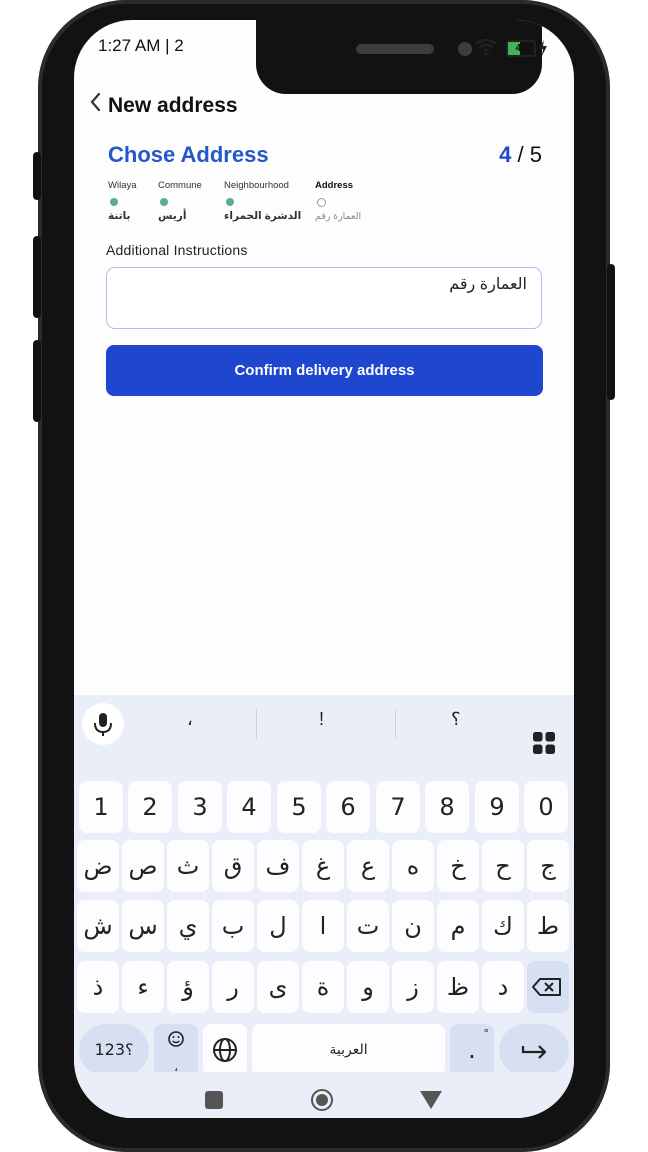 This screenshot has height=1152, width=648. What do you see at coordinates (338, 201) in the screenshot?
I see `step-address: Address العمارة رقم` at bounding box center [338, 201].